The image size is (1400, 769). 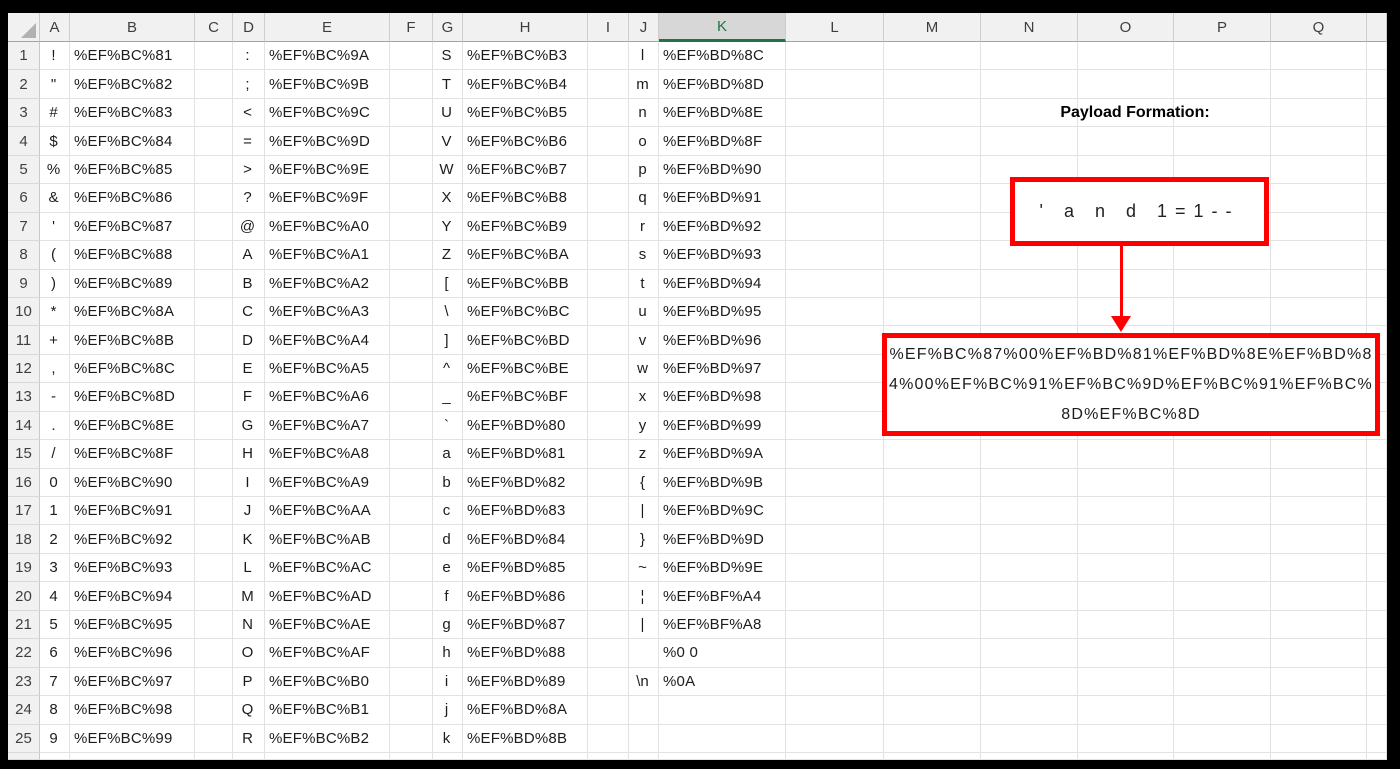 What do you see at coordinates (932, 625) in the screenshot?
I see `cell-M21` at bounding box center [932, 625].